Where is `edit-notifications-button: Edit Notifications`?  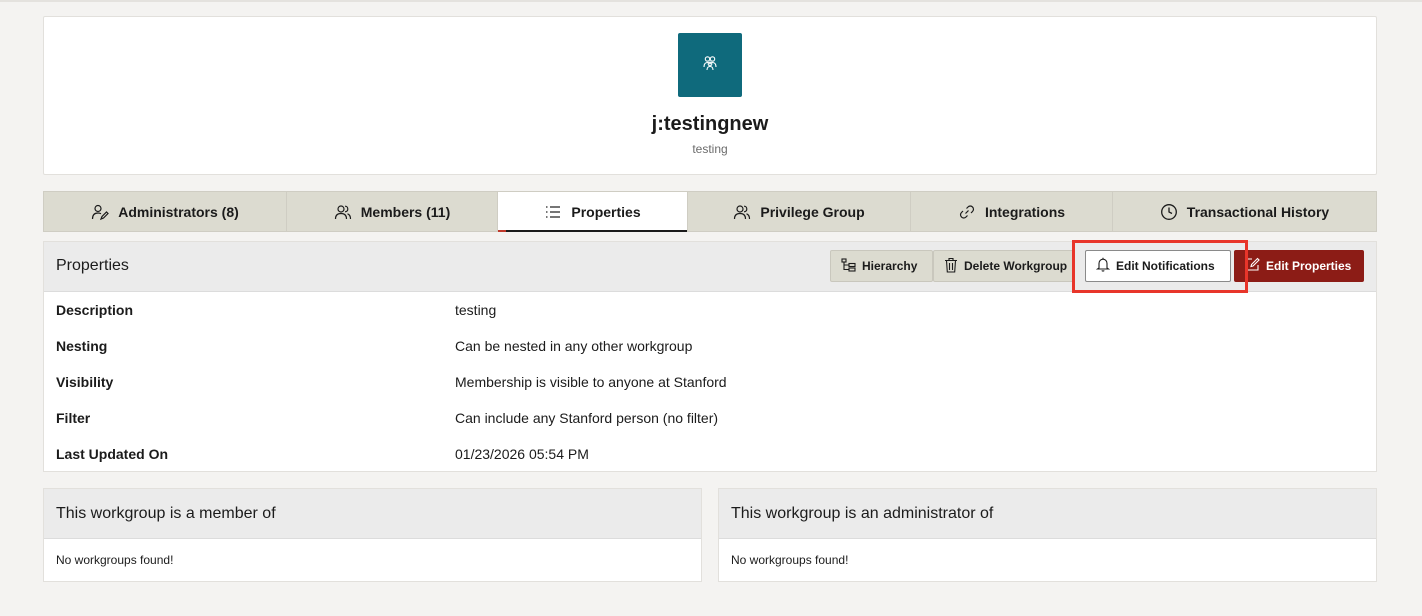
edit-notifications-button: Edit Notifications is located at coordinates (1158, 266).